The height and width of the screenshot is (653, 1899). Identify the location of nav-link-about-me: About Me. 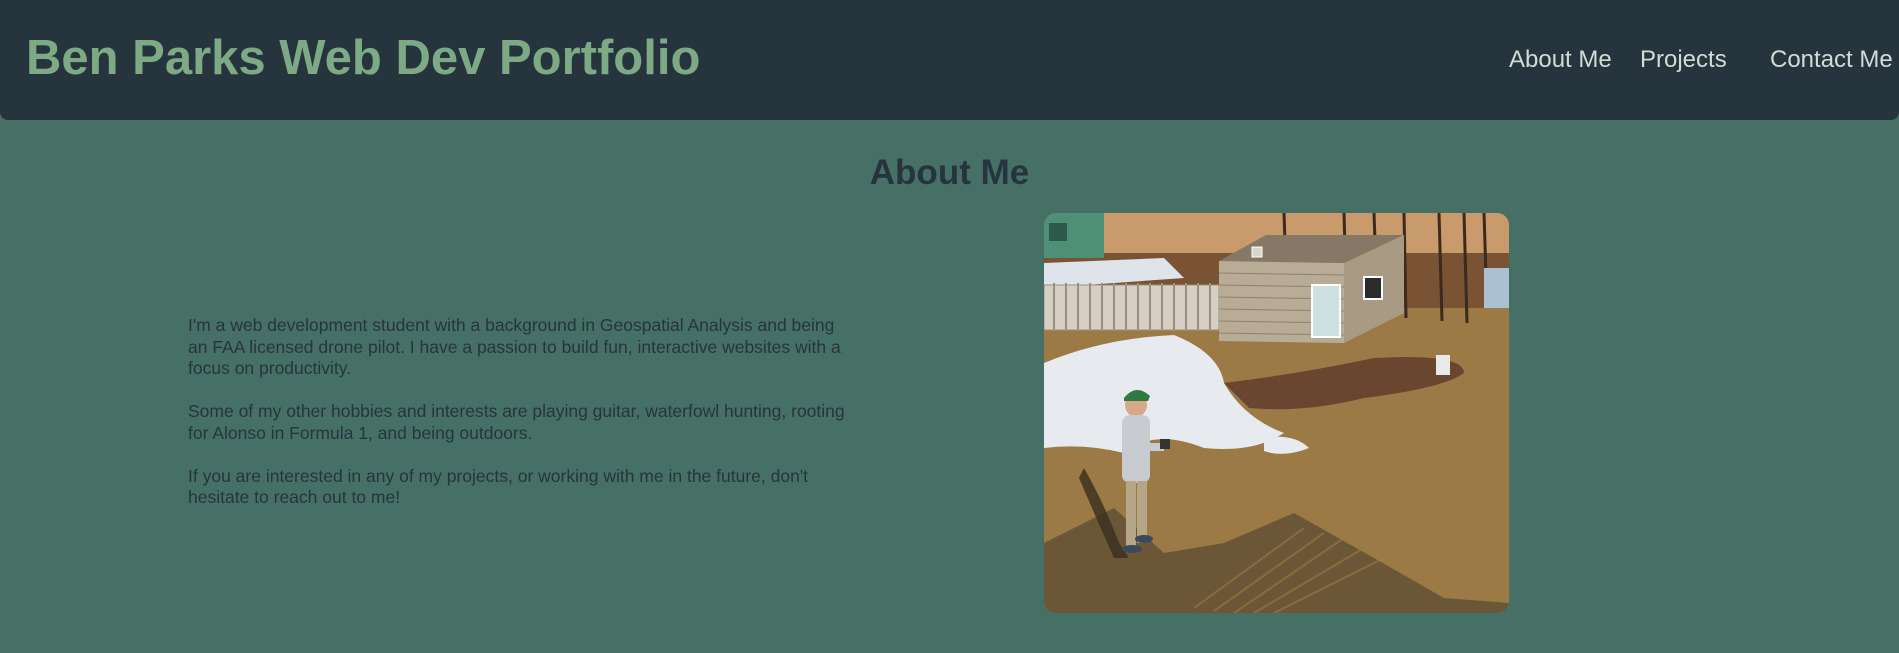
(1560, 60).